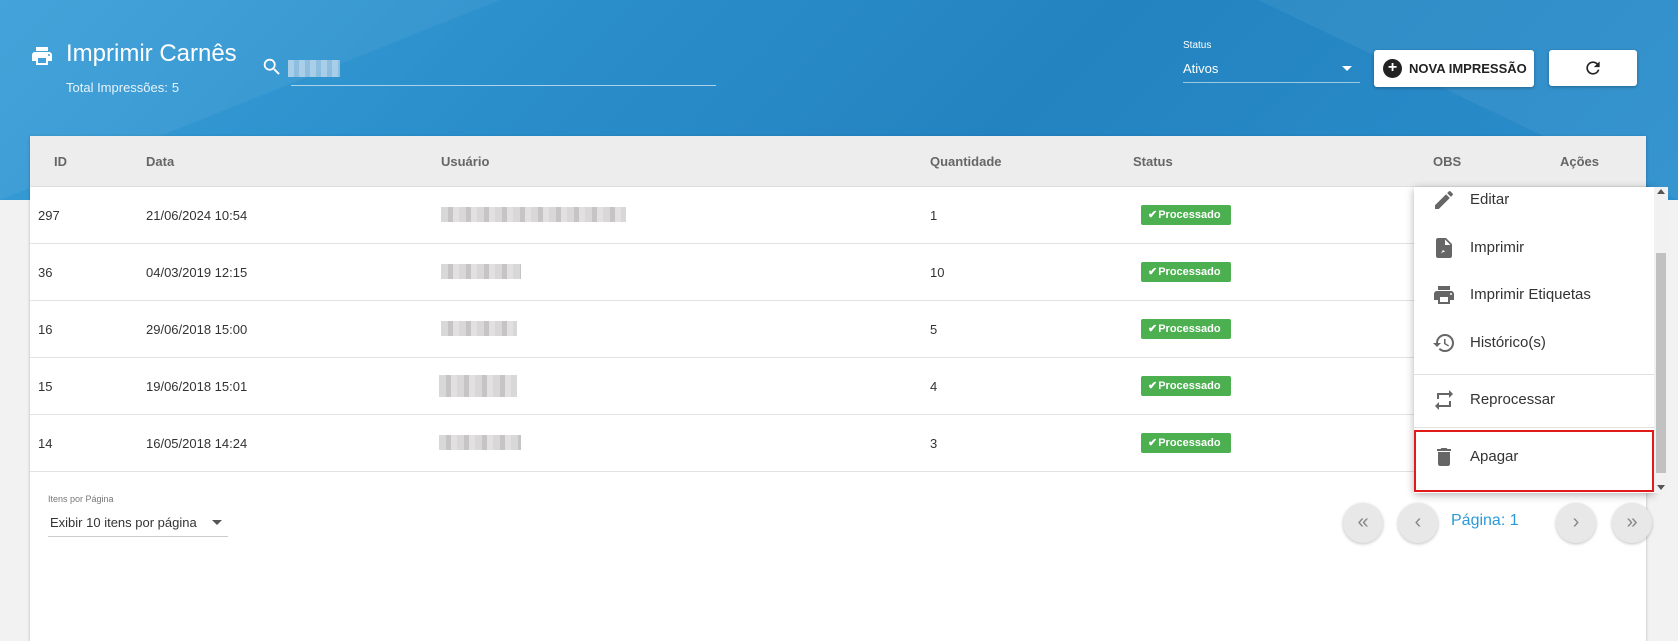  I want to click on column-header-date: Data, so click(160, 161).